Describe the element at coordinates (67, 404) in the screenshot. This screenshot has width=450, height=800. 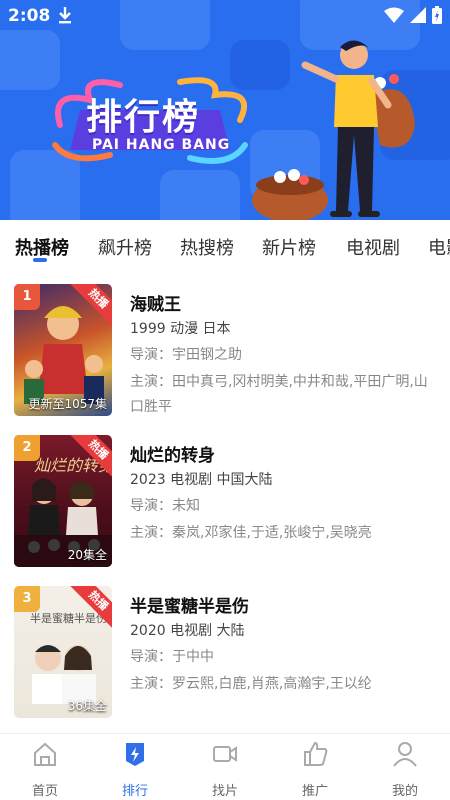
I see `episode-status: 更新至1057集` at that location.